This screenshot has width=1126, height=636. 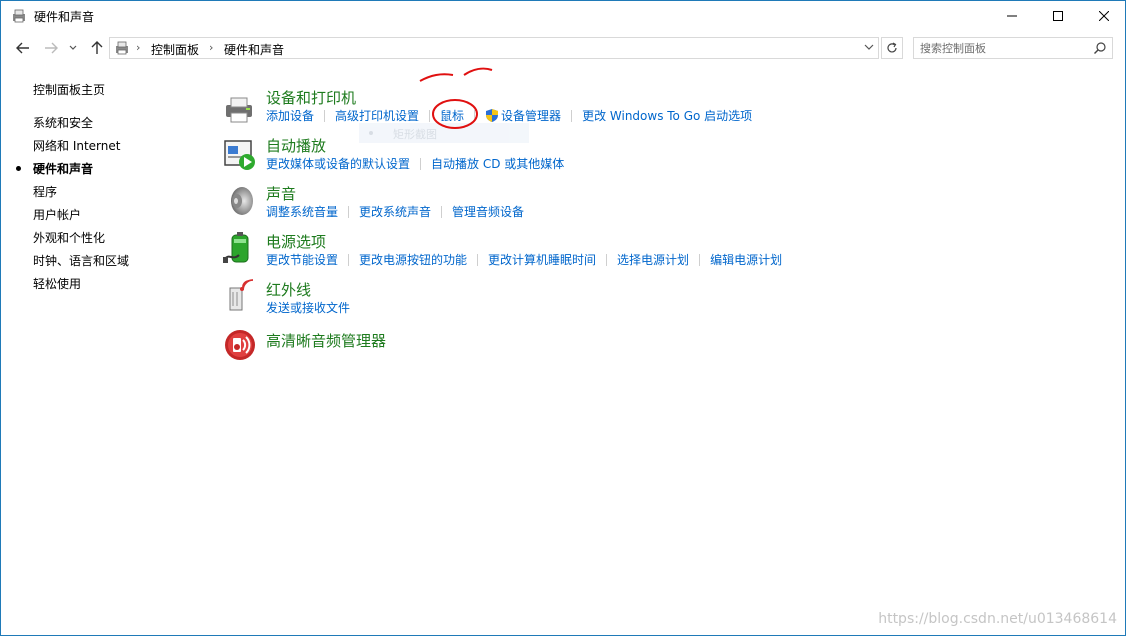 What do you see at coordinates (455, 114) in the screenshot?
I see `annotation-circle` at bounding box center [455, 114].